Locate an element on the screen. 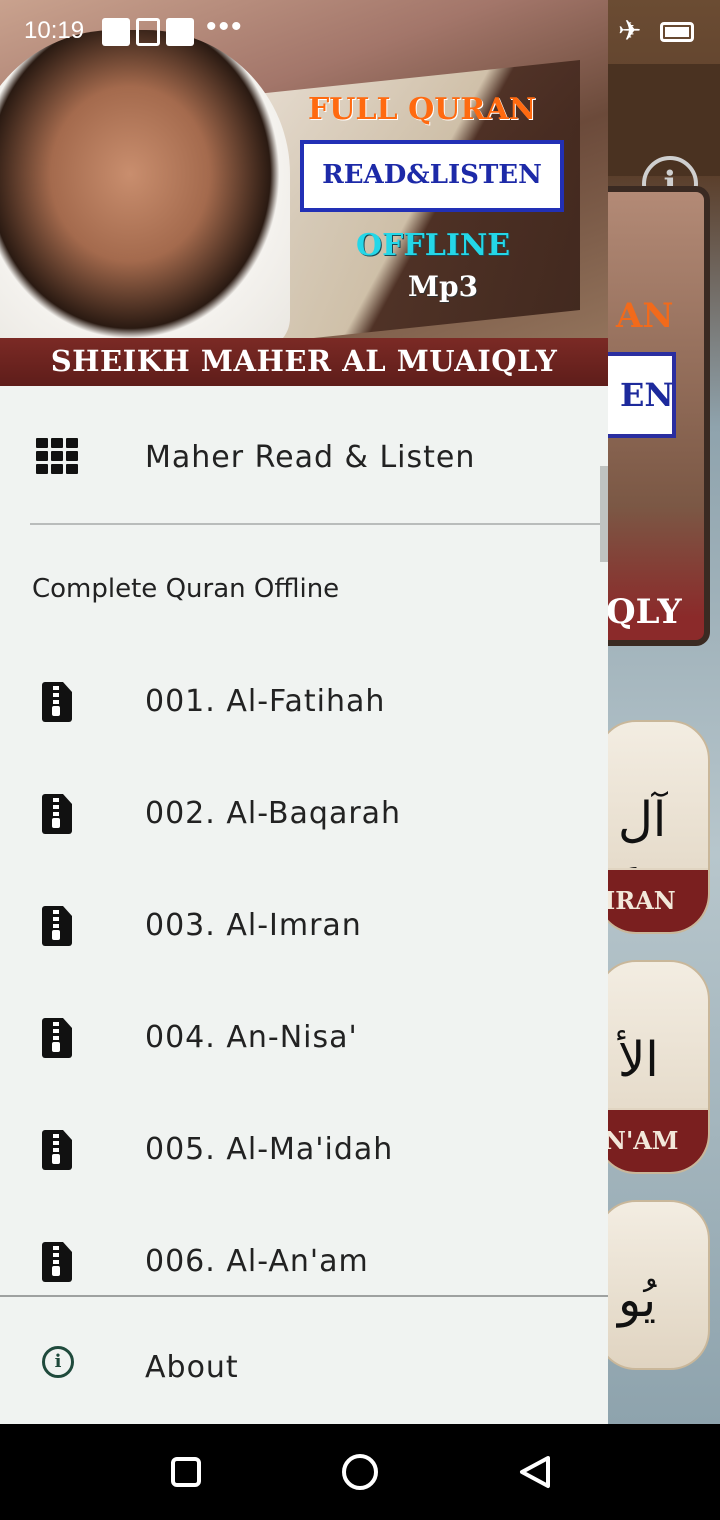 Image resolution: width=720 pixels, height=1520 pixels. drawer-item-label: Maher Read & Listen is located at coordinates (310, 457).